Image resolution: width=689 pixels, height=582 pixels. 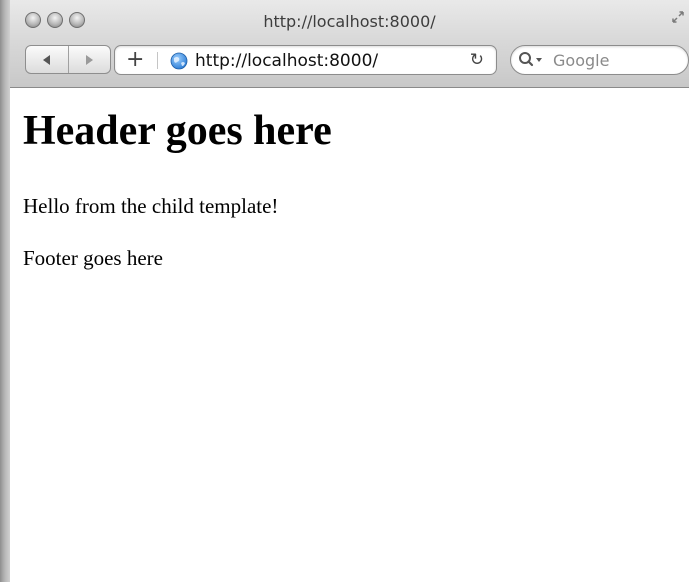 I want to click on search-field: Google, so click(x=599, y=60).